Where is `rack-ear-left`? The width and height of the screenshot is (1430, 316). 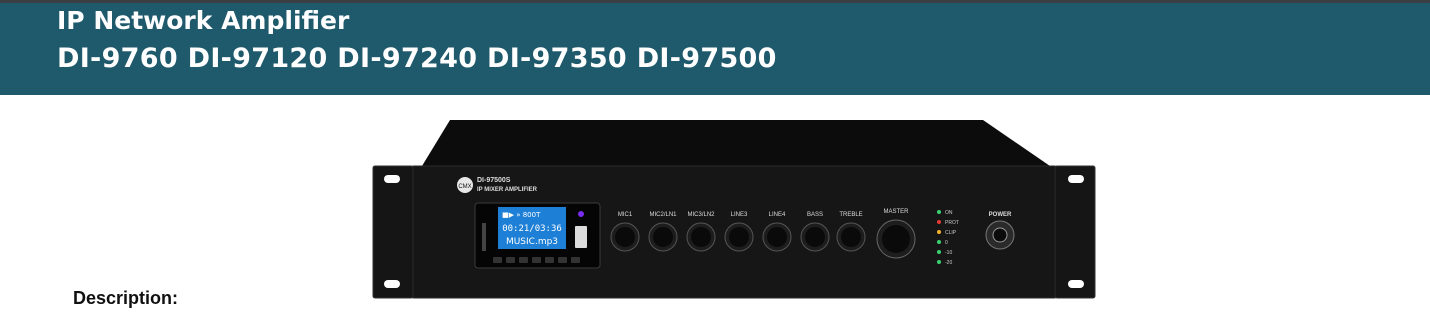 rack-ear-left is located at coordinates (393, 232).